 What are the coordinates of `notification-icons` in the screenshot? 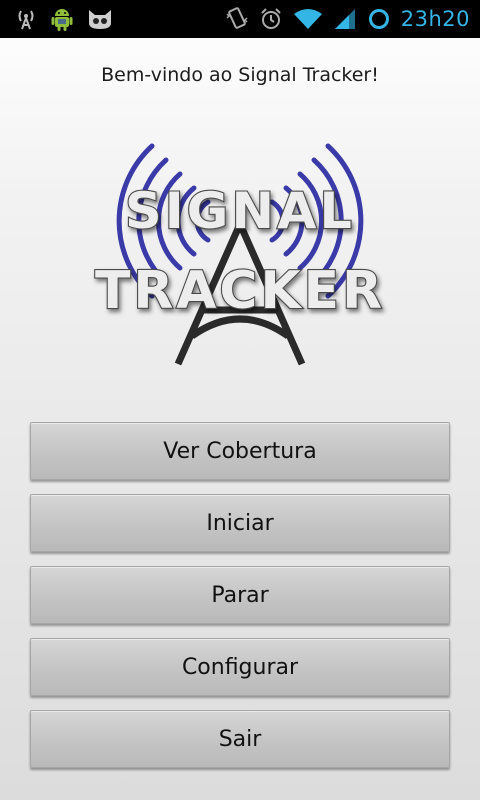 It's located at (57, 19).